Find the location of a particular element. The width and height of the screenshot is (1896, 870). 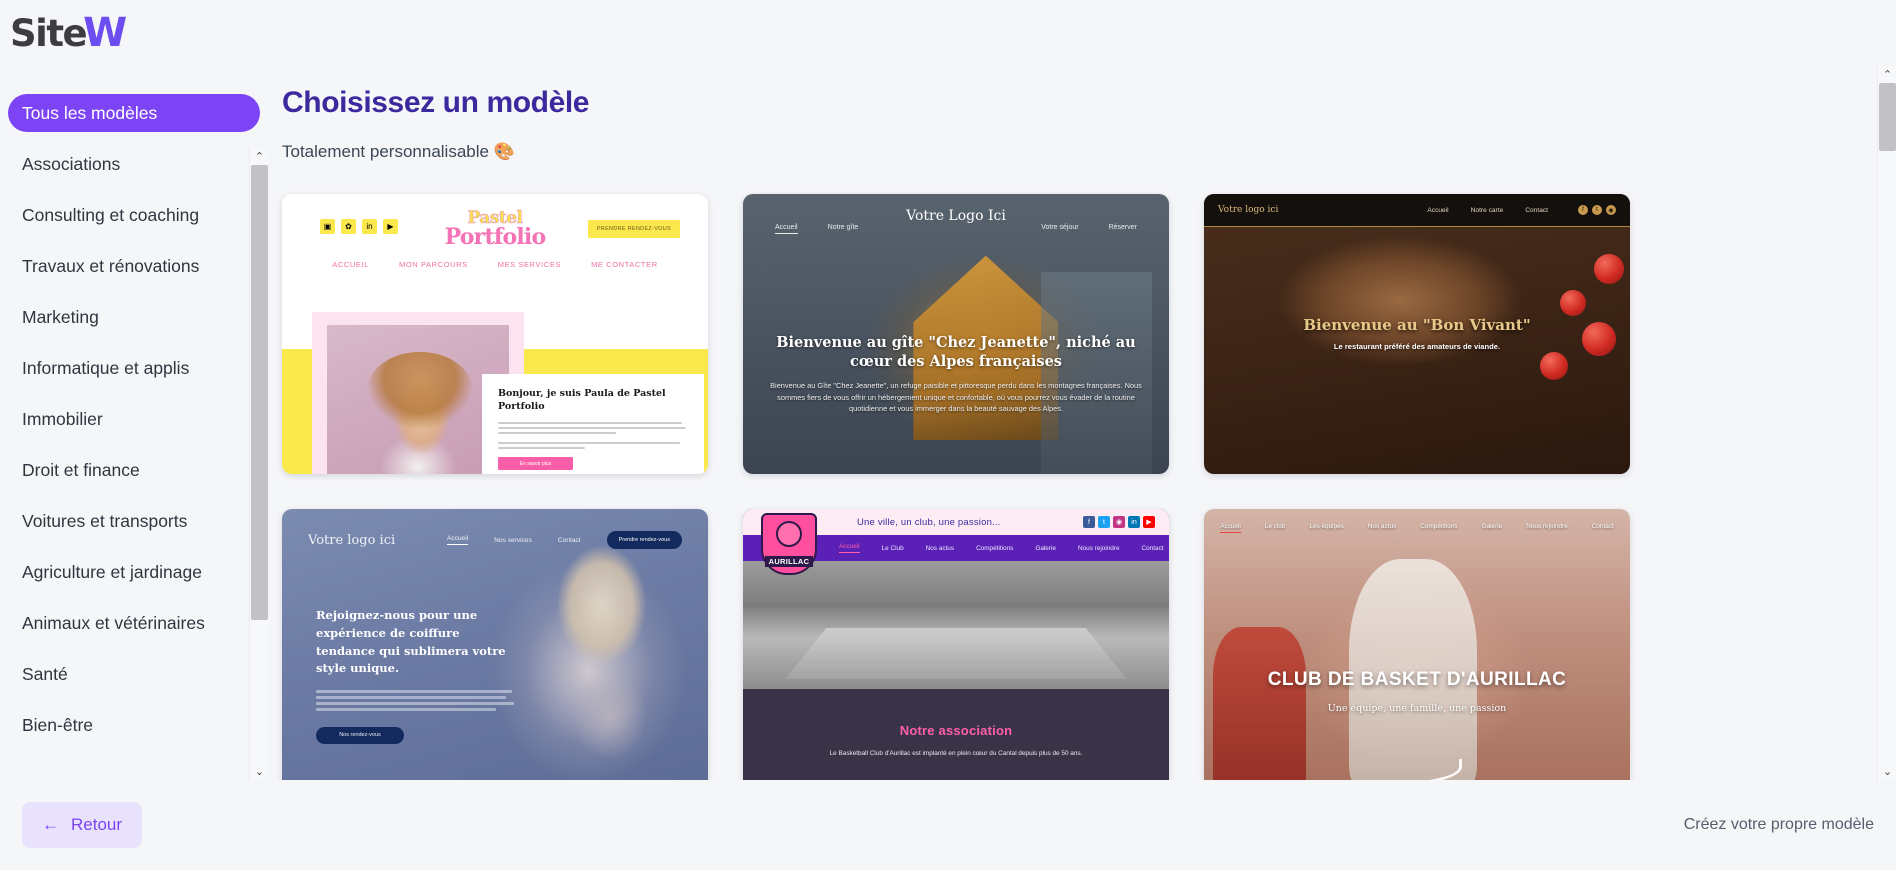

footer-bar: ← Retour Créez votre propre modèle is located at coordinates (948, 825).